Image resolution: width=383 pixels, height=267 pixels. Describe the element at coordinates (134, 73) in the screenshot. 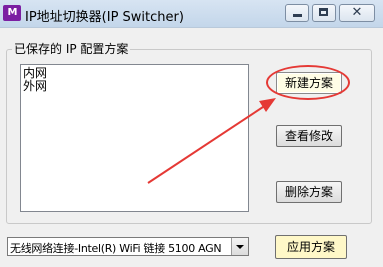

I see `list-item: 内网` at that location.